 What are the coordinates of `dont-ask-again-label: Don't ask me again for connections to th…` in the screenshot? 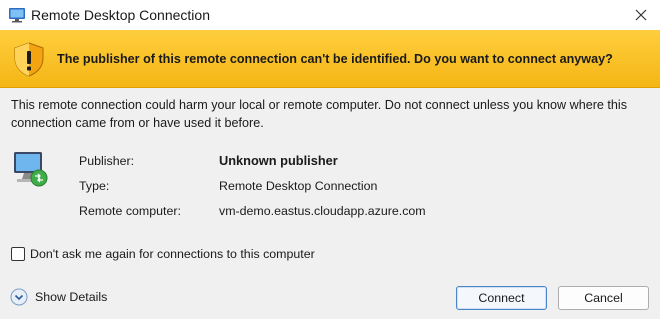 It's located at (172, 254).